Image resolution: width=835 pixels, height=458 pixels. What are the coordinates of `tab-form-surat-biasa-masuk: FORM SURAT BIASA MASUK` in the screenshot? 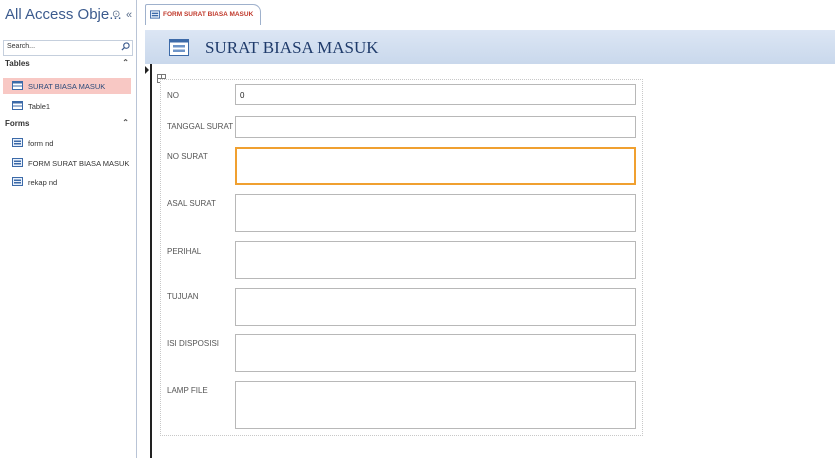 It's located at (203, 14).